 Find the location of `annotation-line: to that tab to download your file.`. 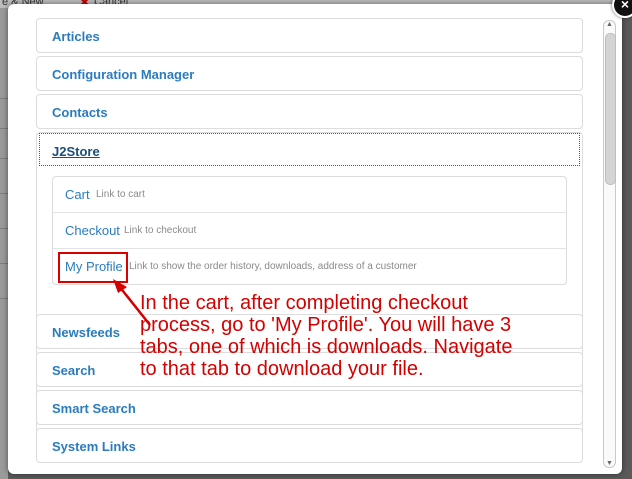

annotation-line: to that tab to download your file. is located at coordinates (282, 369).